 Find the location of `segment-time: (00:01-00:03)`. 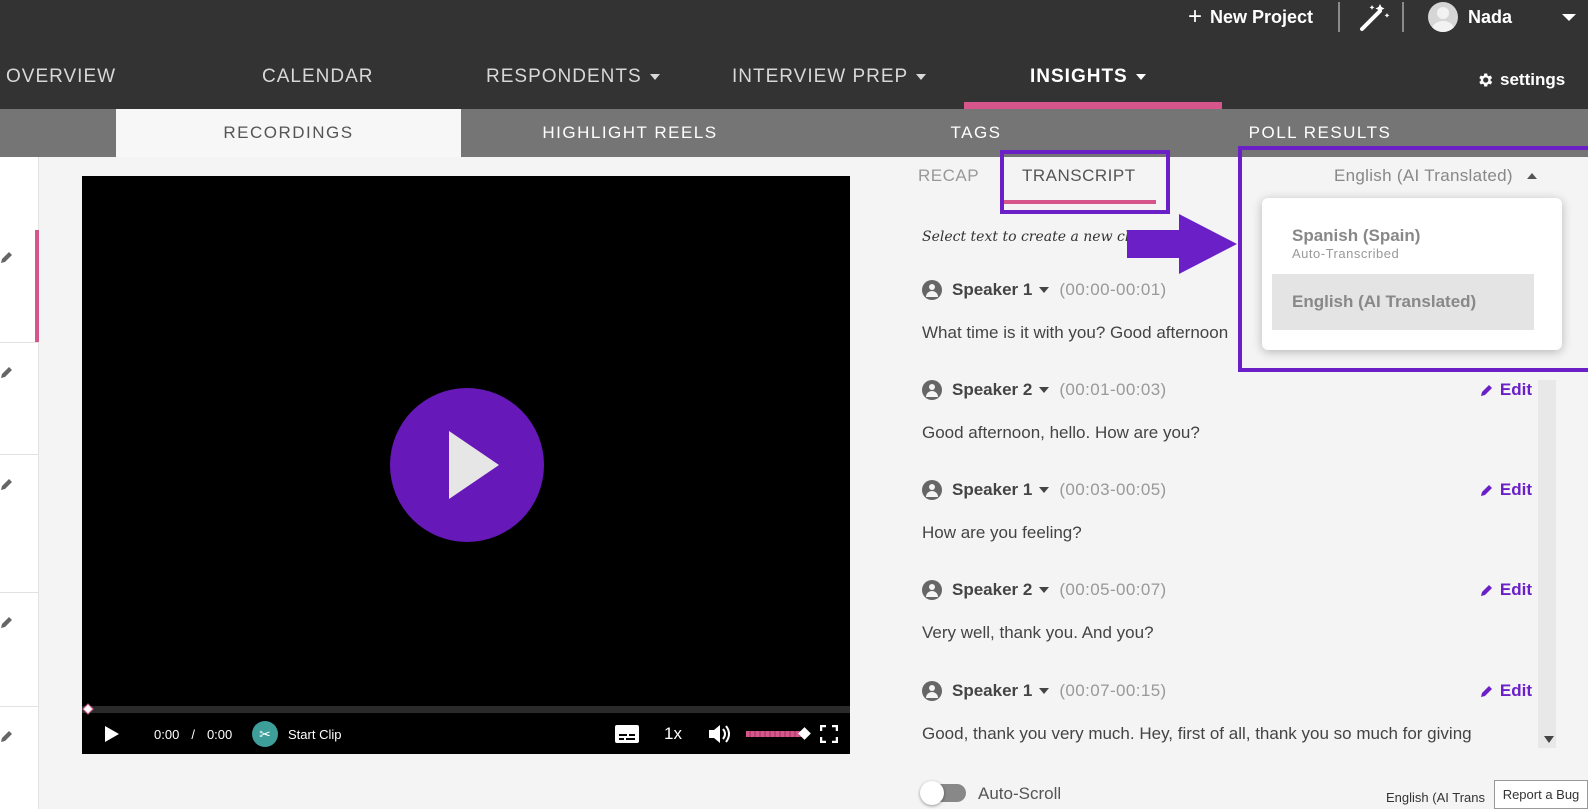

segment-time: (00:01-00:03) is located at coordinates (1112, 390).